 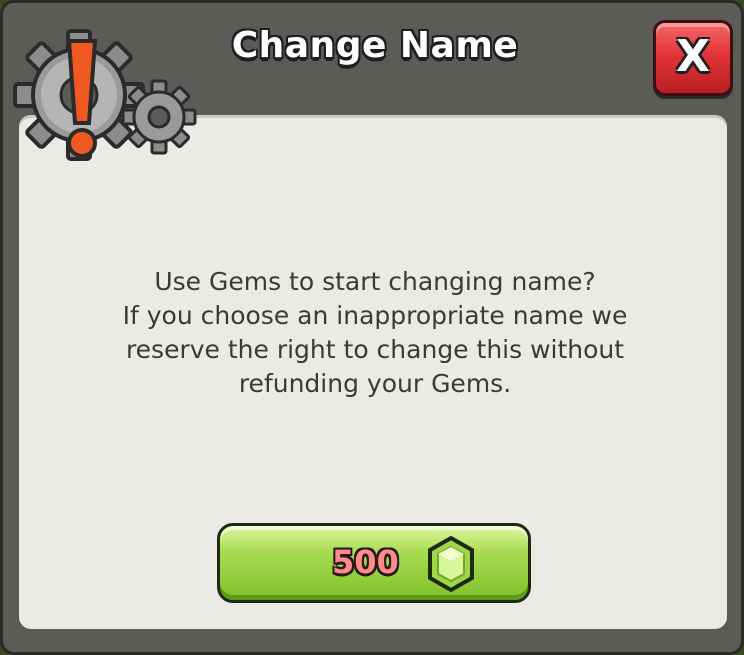 What do you see at coordinates (451, 564) in the screenshot?
I see `gem-icon` at bounding box center [451, 564].